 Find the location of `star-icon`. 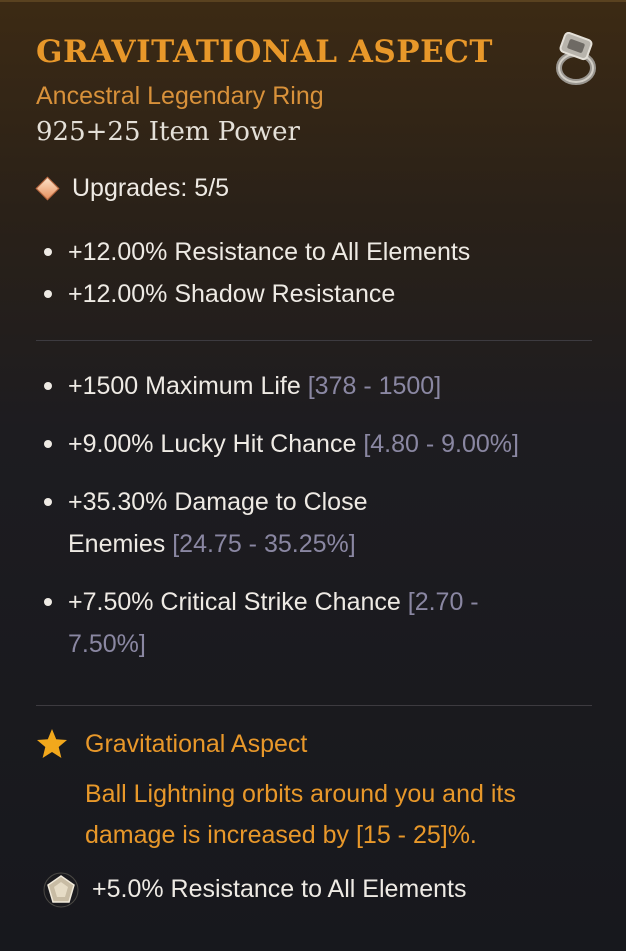

star-icon is located at coordinates (52, 743).